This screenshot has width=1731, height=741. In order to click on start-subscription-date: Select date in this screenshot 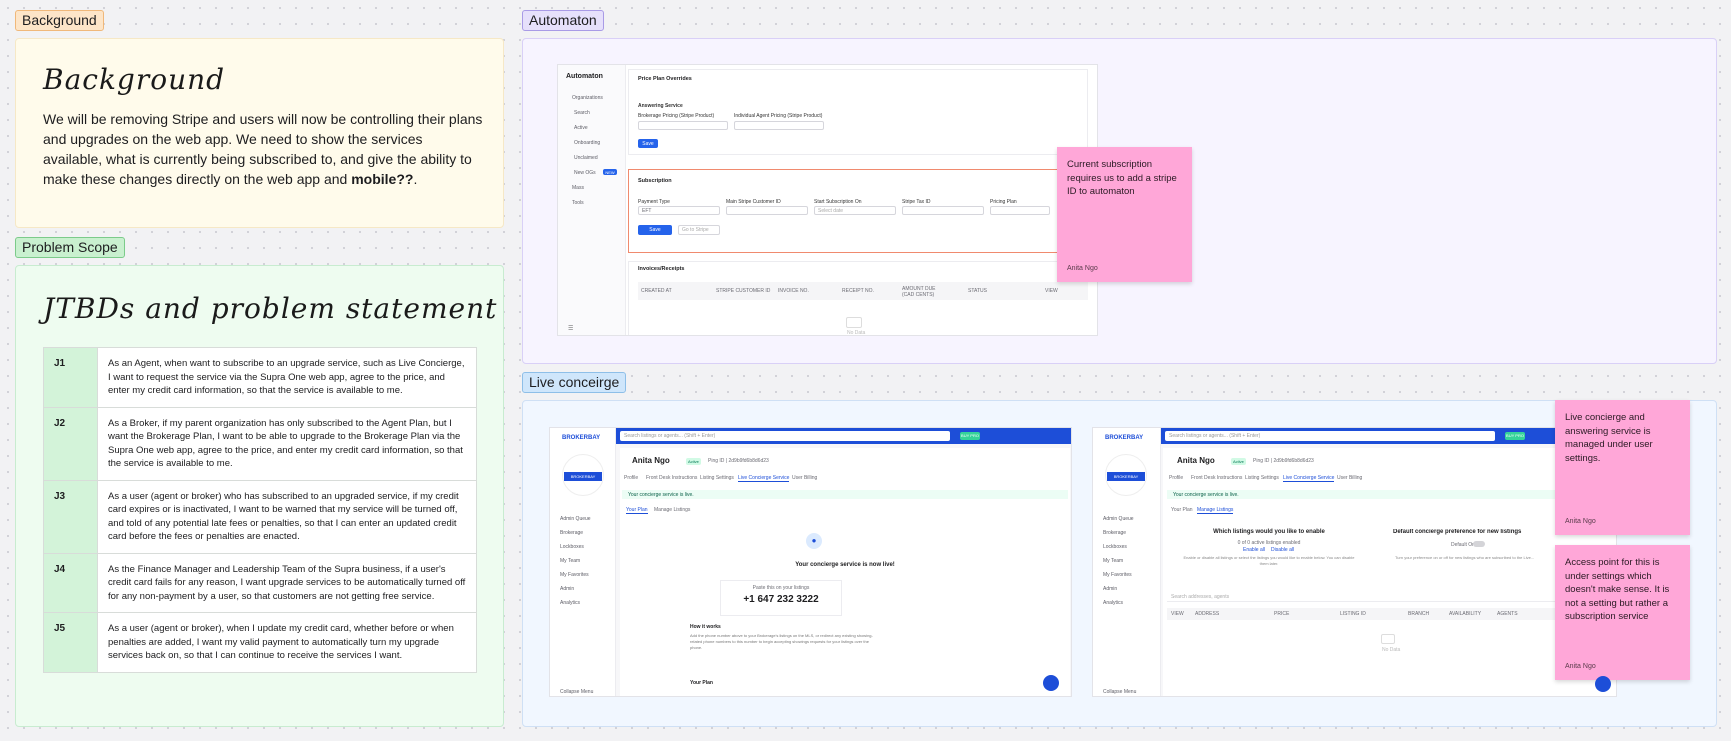, I will do `click(855, 210)`.